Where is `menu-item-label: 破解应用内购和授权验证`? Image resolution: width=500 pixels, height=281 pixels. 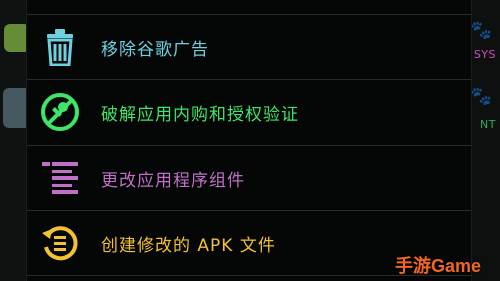
menu-item-label: 破解应用内购和授权验证 is located at coordinates (200, 114).